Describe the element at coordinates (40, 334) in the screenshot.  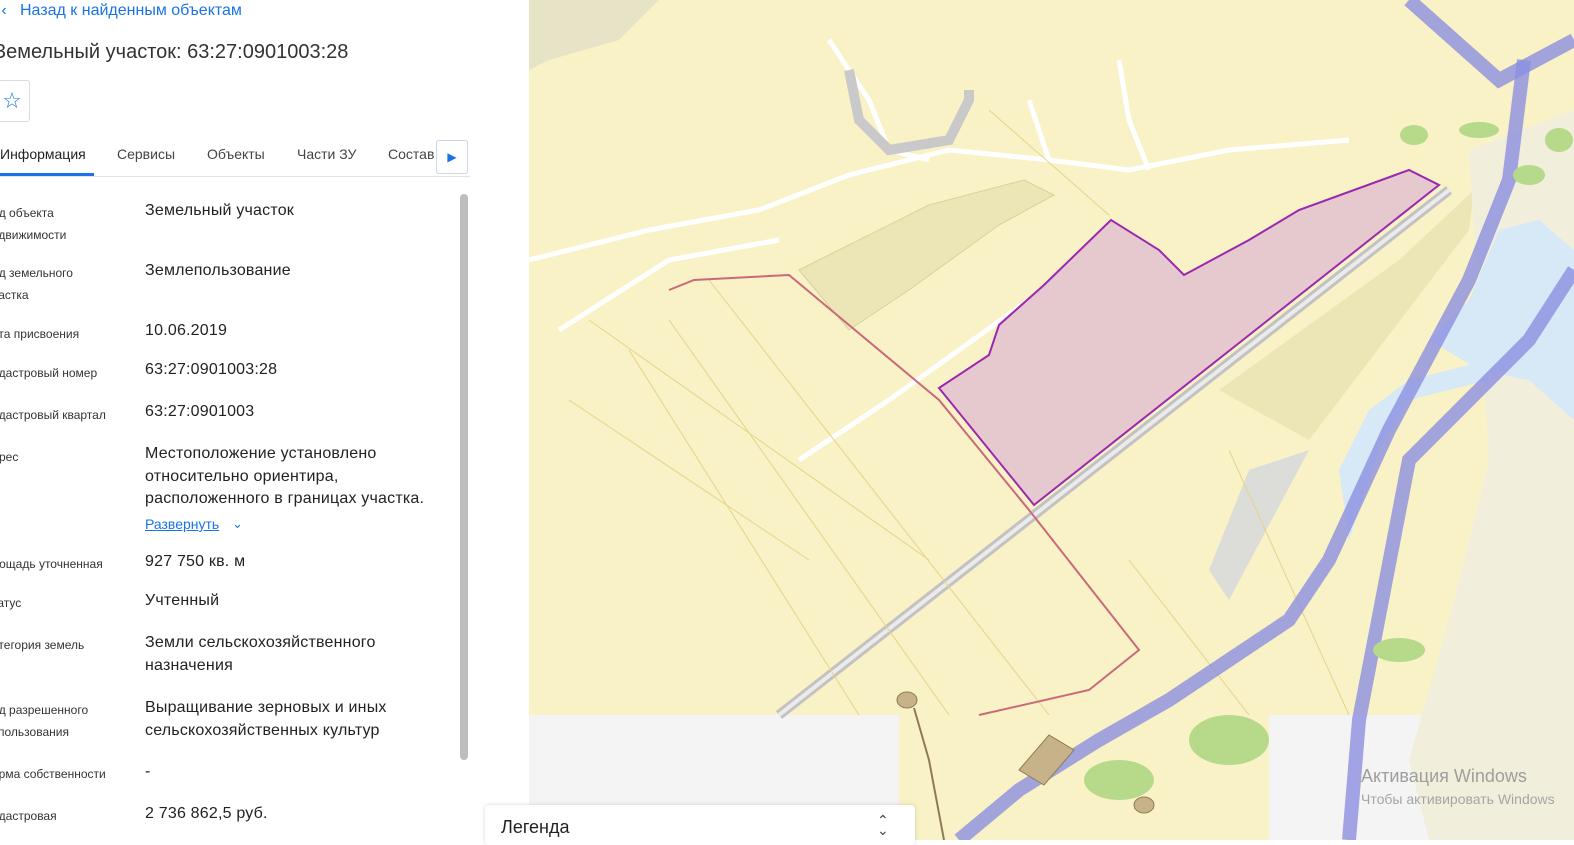
I see `row-label: ата присвоения` at that location.